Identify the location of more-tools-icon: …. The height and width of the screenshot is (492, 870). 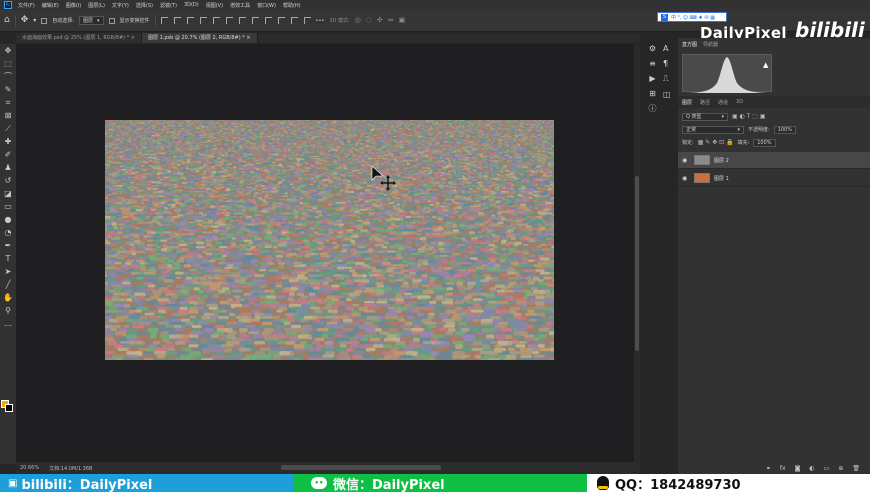
(8, 324).